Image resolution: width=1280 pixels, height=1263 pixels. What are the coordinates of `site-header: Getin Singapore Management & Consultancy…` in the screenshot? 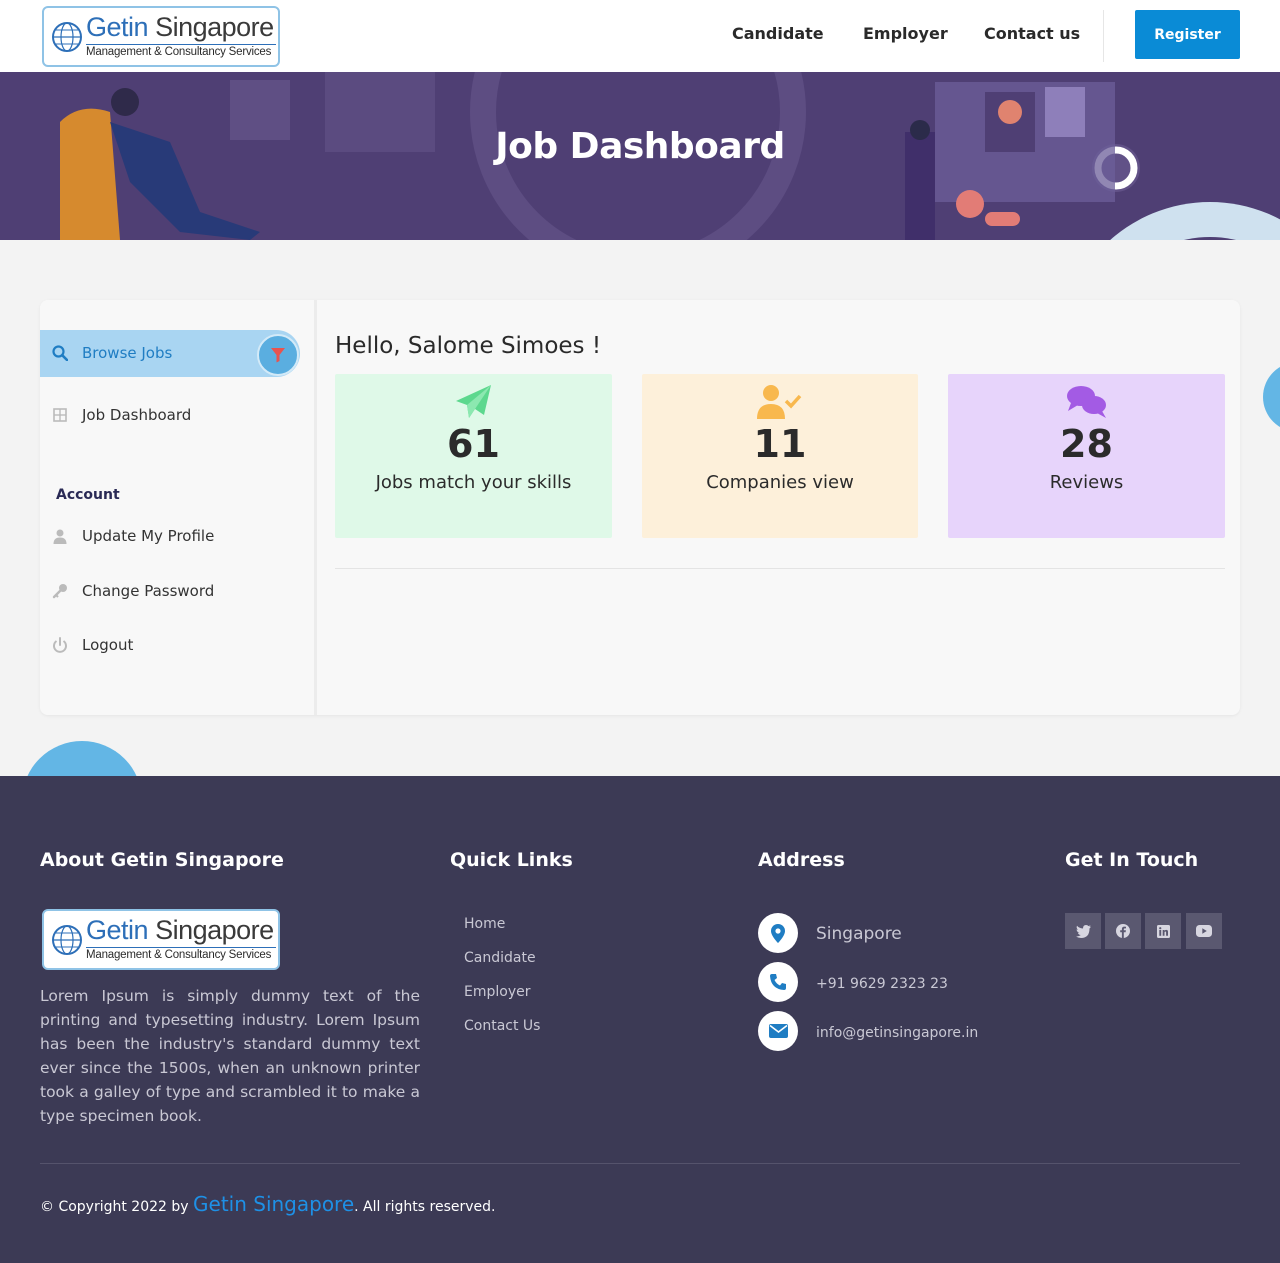 It's located at (640, 36).